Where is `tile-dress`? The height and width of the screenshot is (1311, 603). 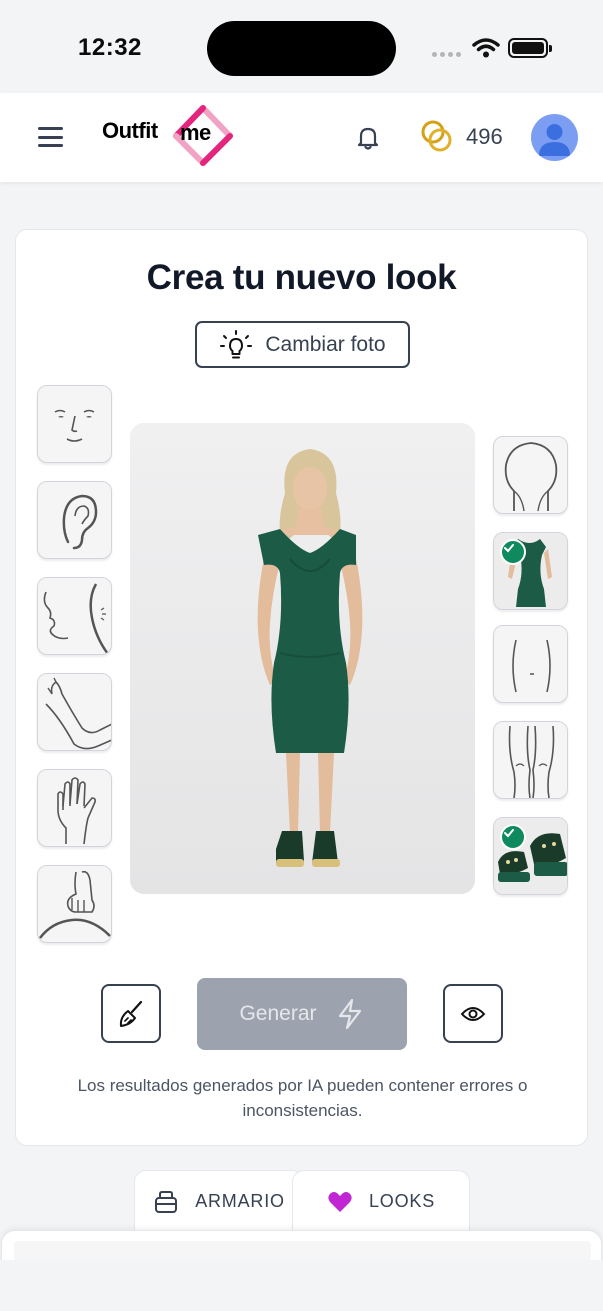 tile-dress is located at coordinates (530, 571).